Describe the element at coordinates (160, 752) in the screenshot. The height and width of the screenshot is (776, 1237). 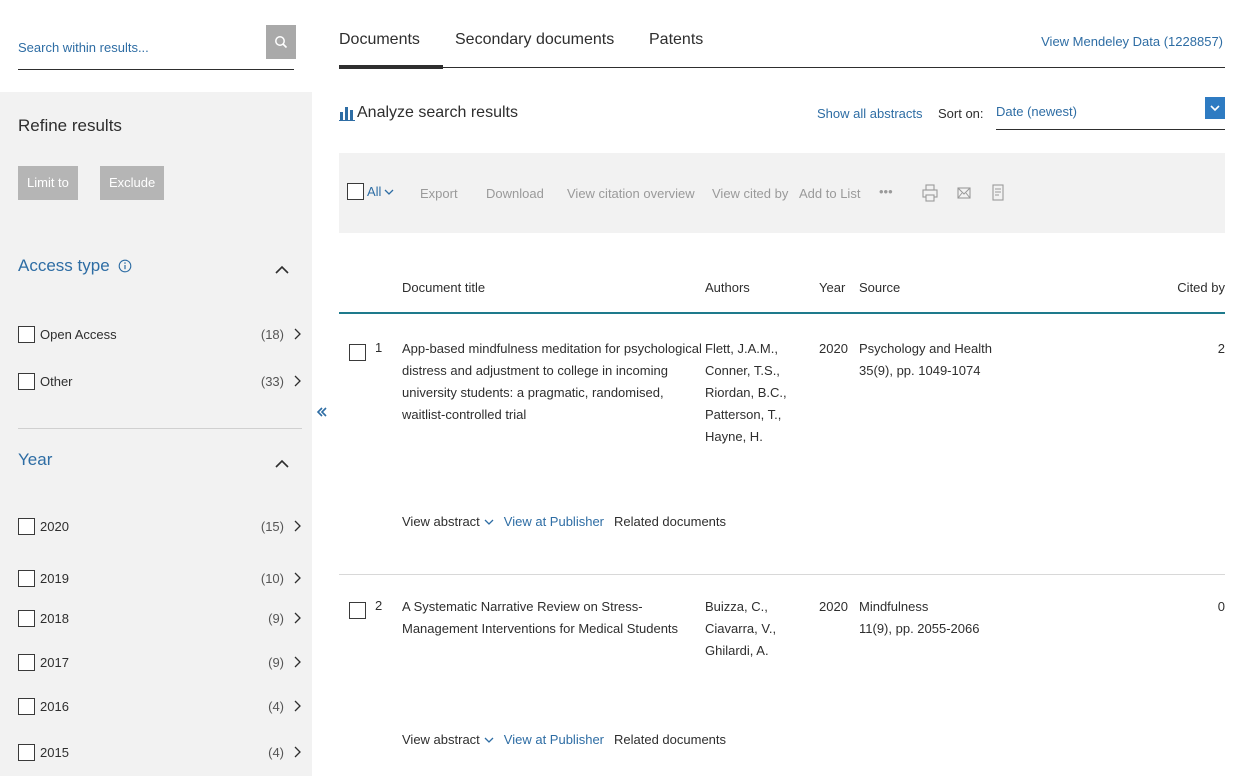
I see `facet-option-year-2015: 2015 (4)` at that location.